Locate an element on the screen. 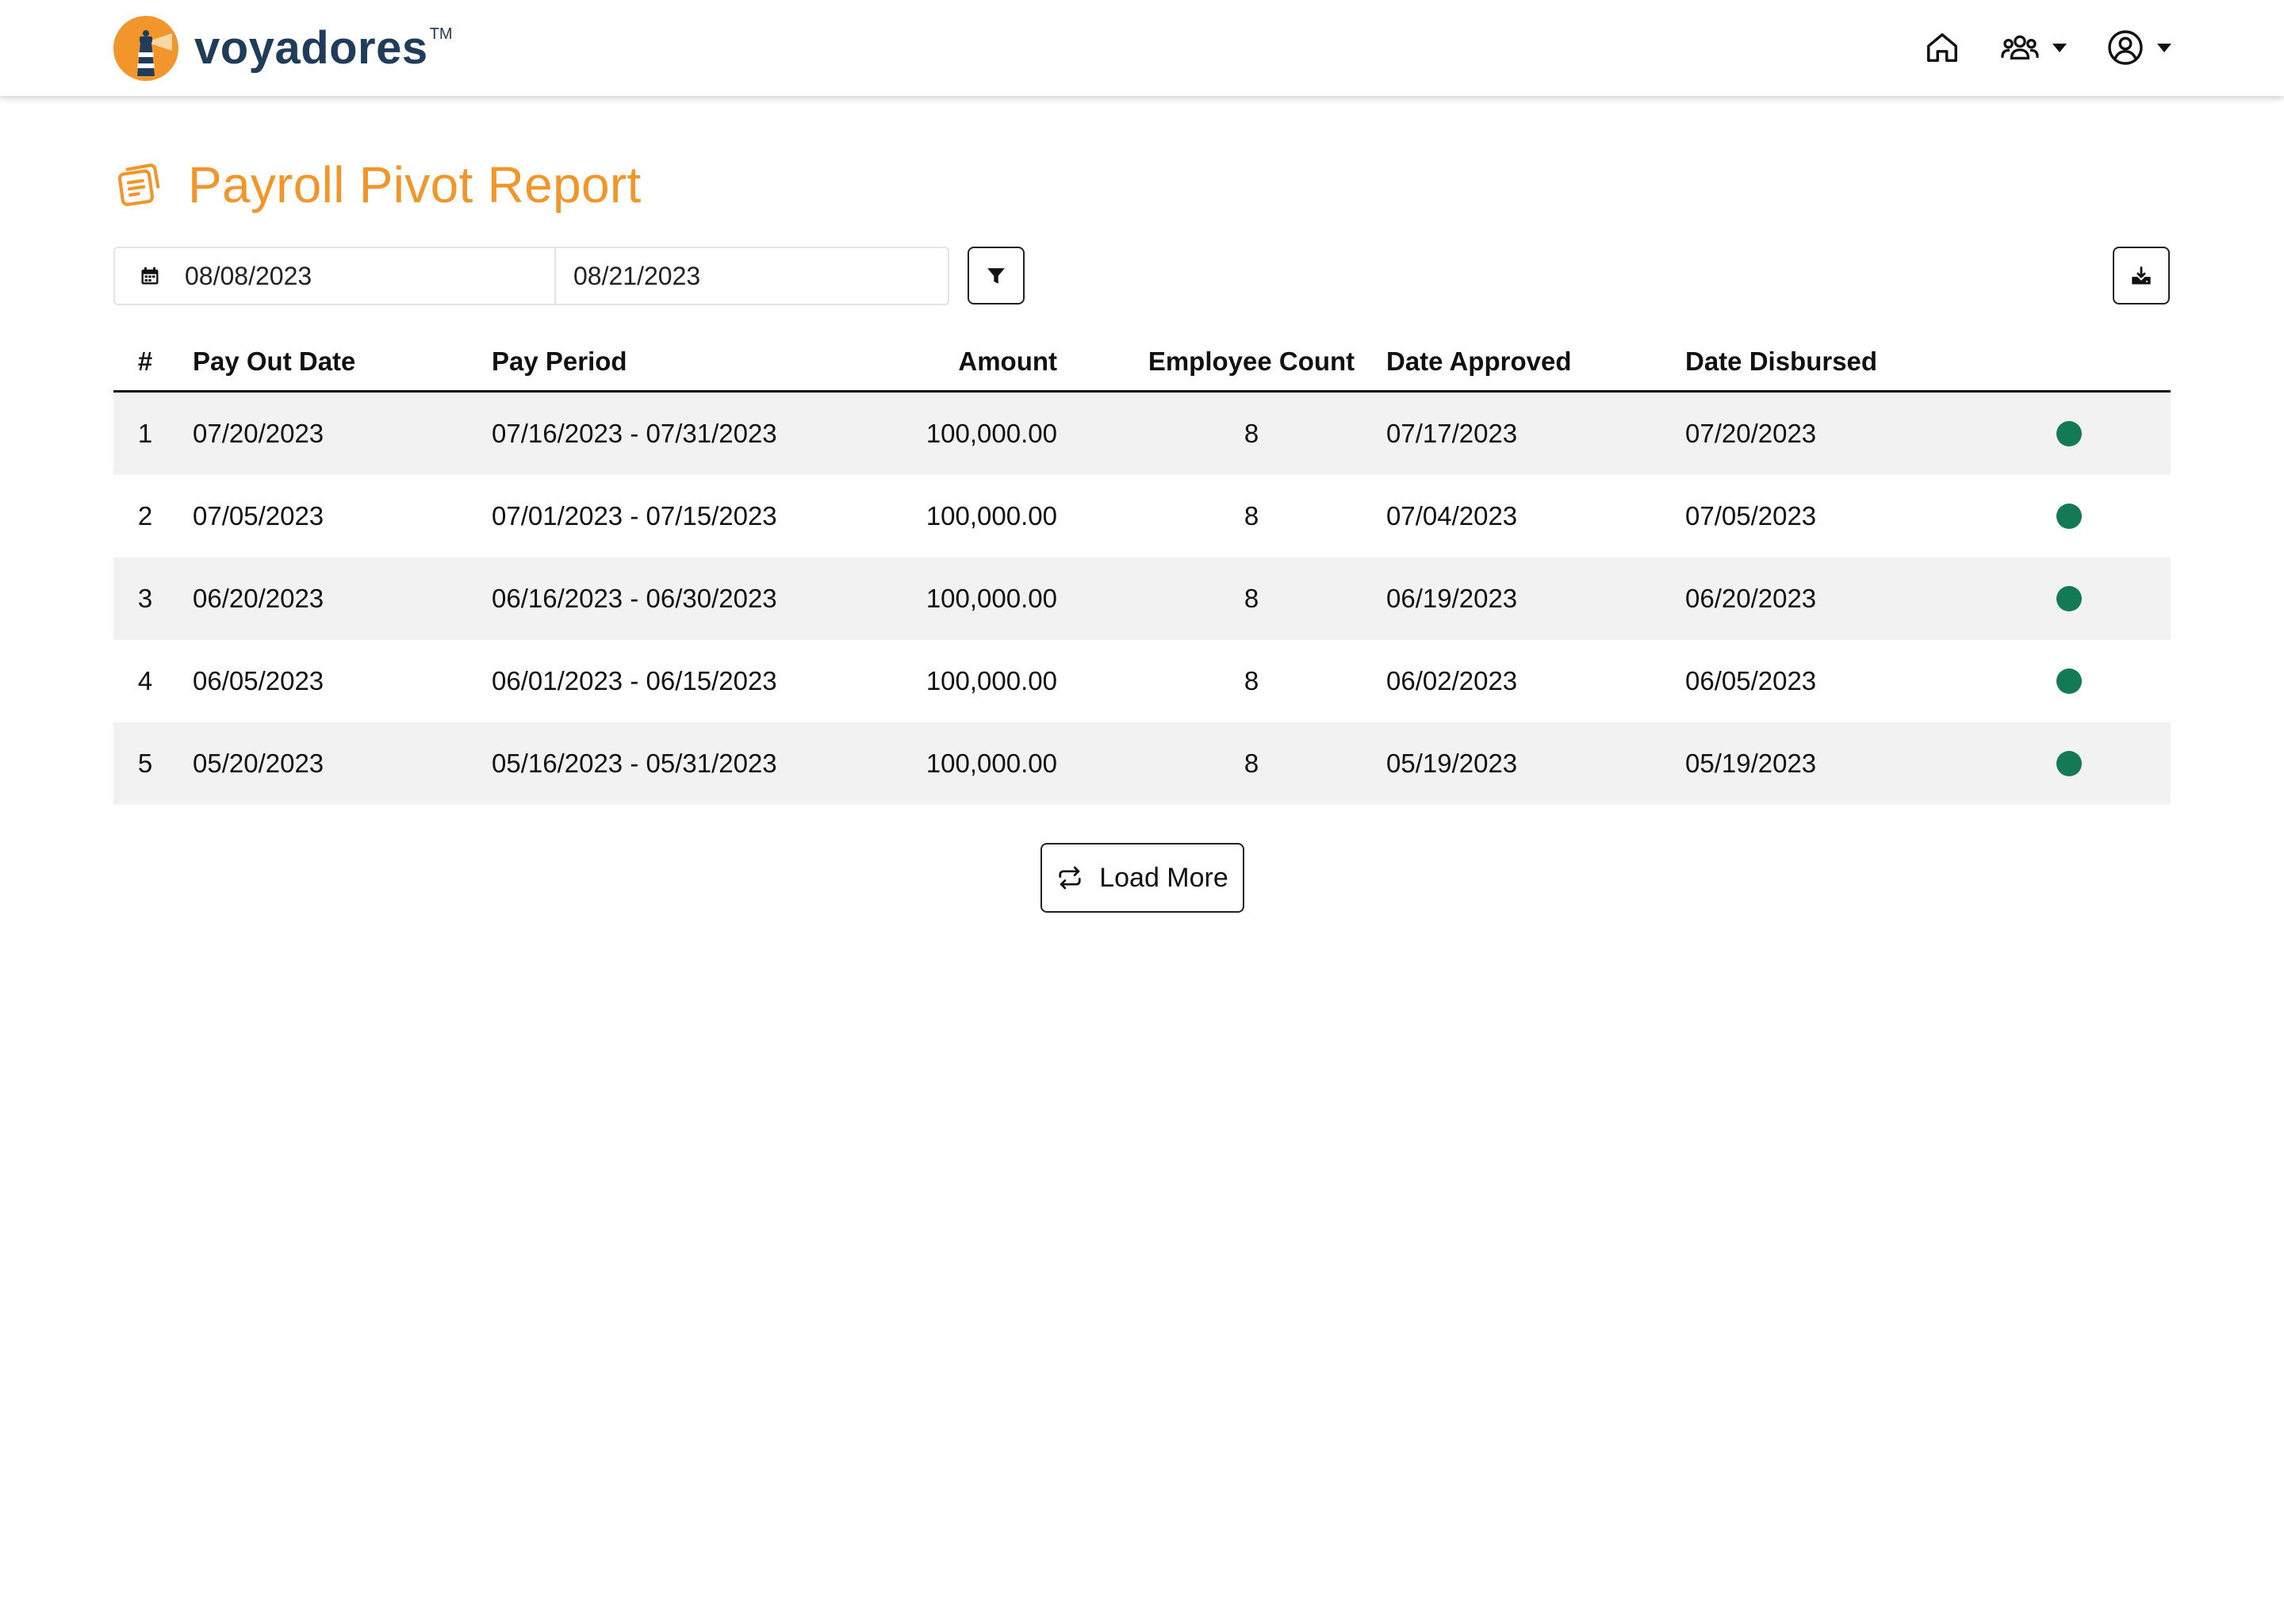  brand-name: voyadores is located at coordinates (311, 48).